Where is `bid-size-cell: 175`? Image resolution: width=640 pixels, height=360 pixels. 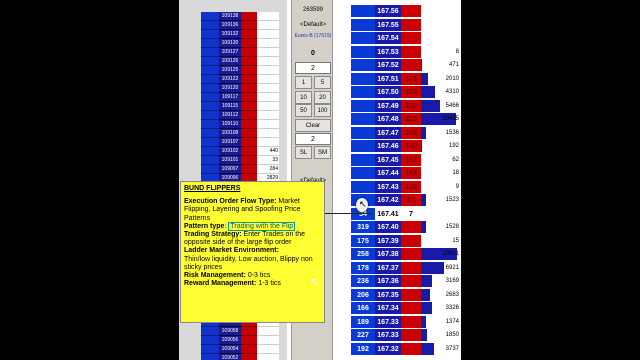
bid-size-cell: 175 is located at coordinates (363, 240).